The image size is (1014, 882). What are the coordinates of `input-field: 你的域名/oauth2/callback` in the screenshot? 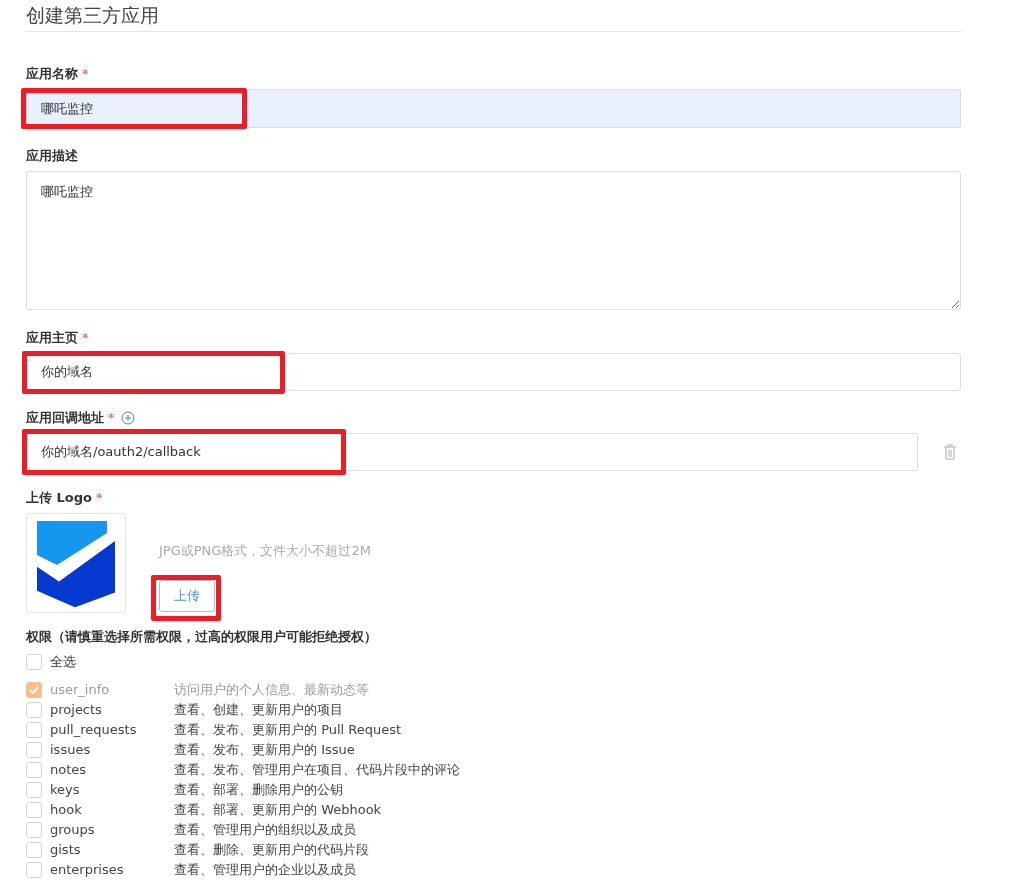 It's located at (472, 452).